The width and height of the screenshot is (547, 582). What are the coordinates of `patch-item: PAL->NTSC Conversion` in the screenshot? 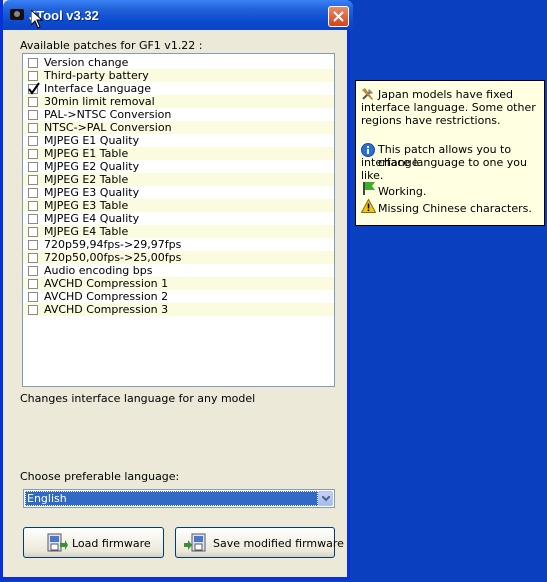 It's located at (178, 114).